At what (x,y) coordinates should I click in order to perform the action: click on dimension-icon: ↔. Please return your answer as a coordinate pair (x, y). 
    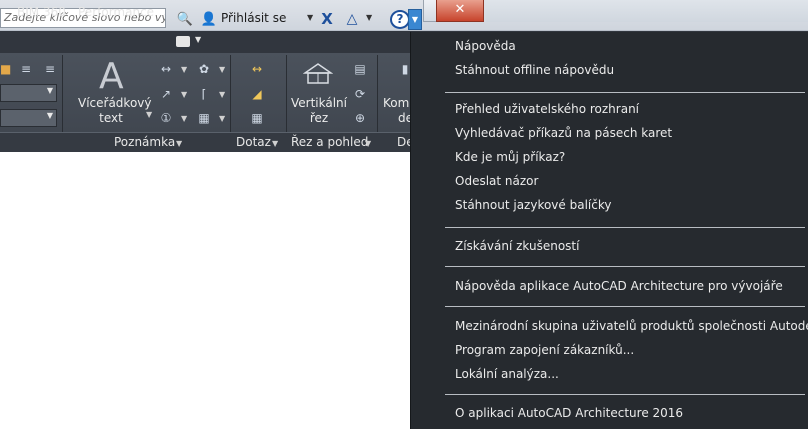
    Looking at the image, I should click on (166, 69).